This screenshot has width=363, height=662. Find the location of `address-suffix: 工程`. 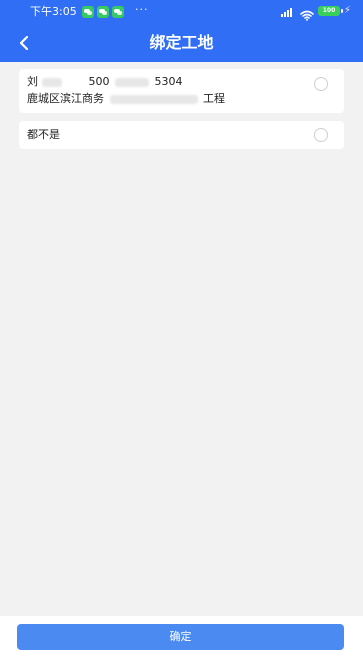

address-suffix: 工程 is located at coordinates (214, 98).